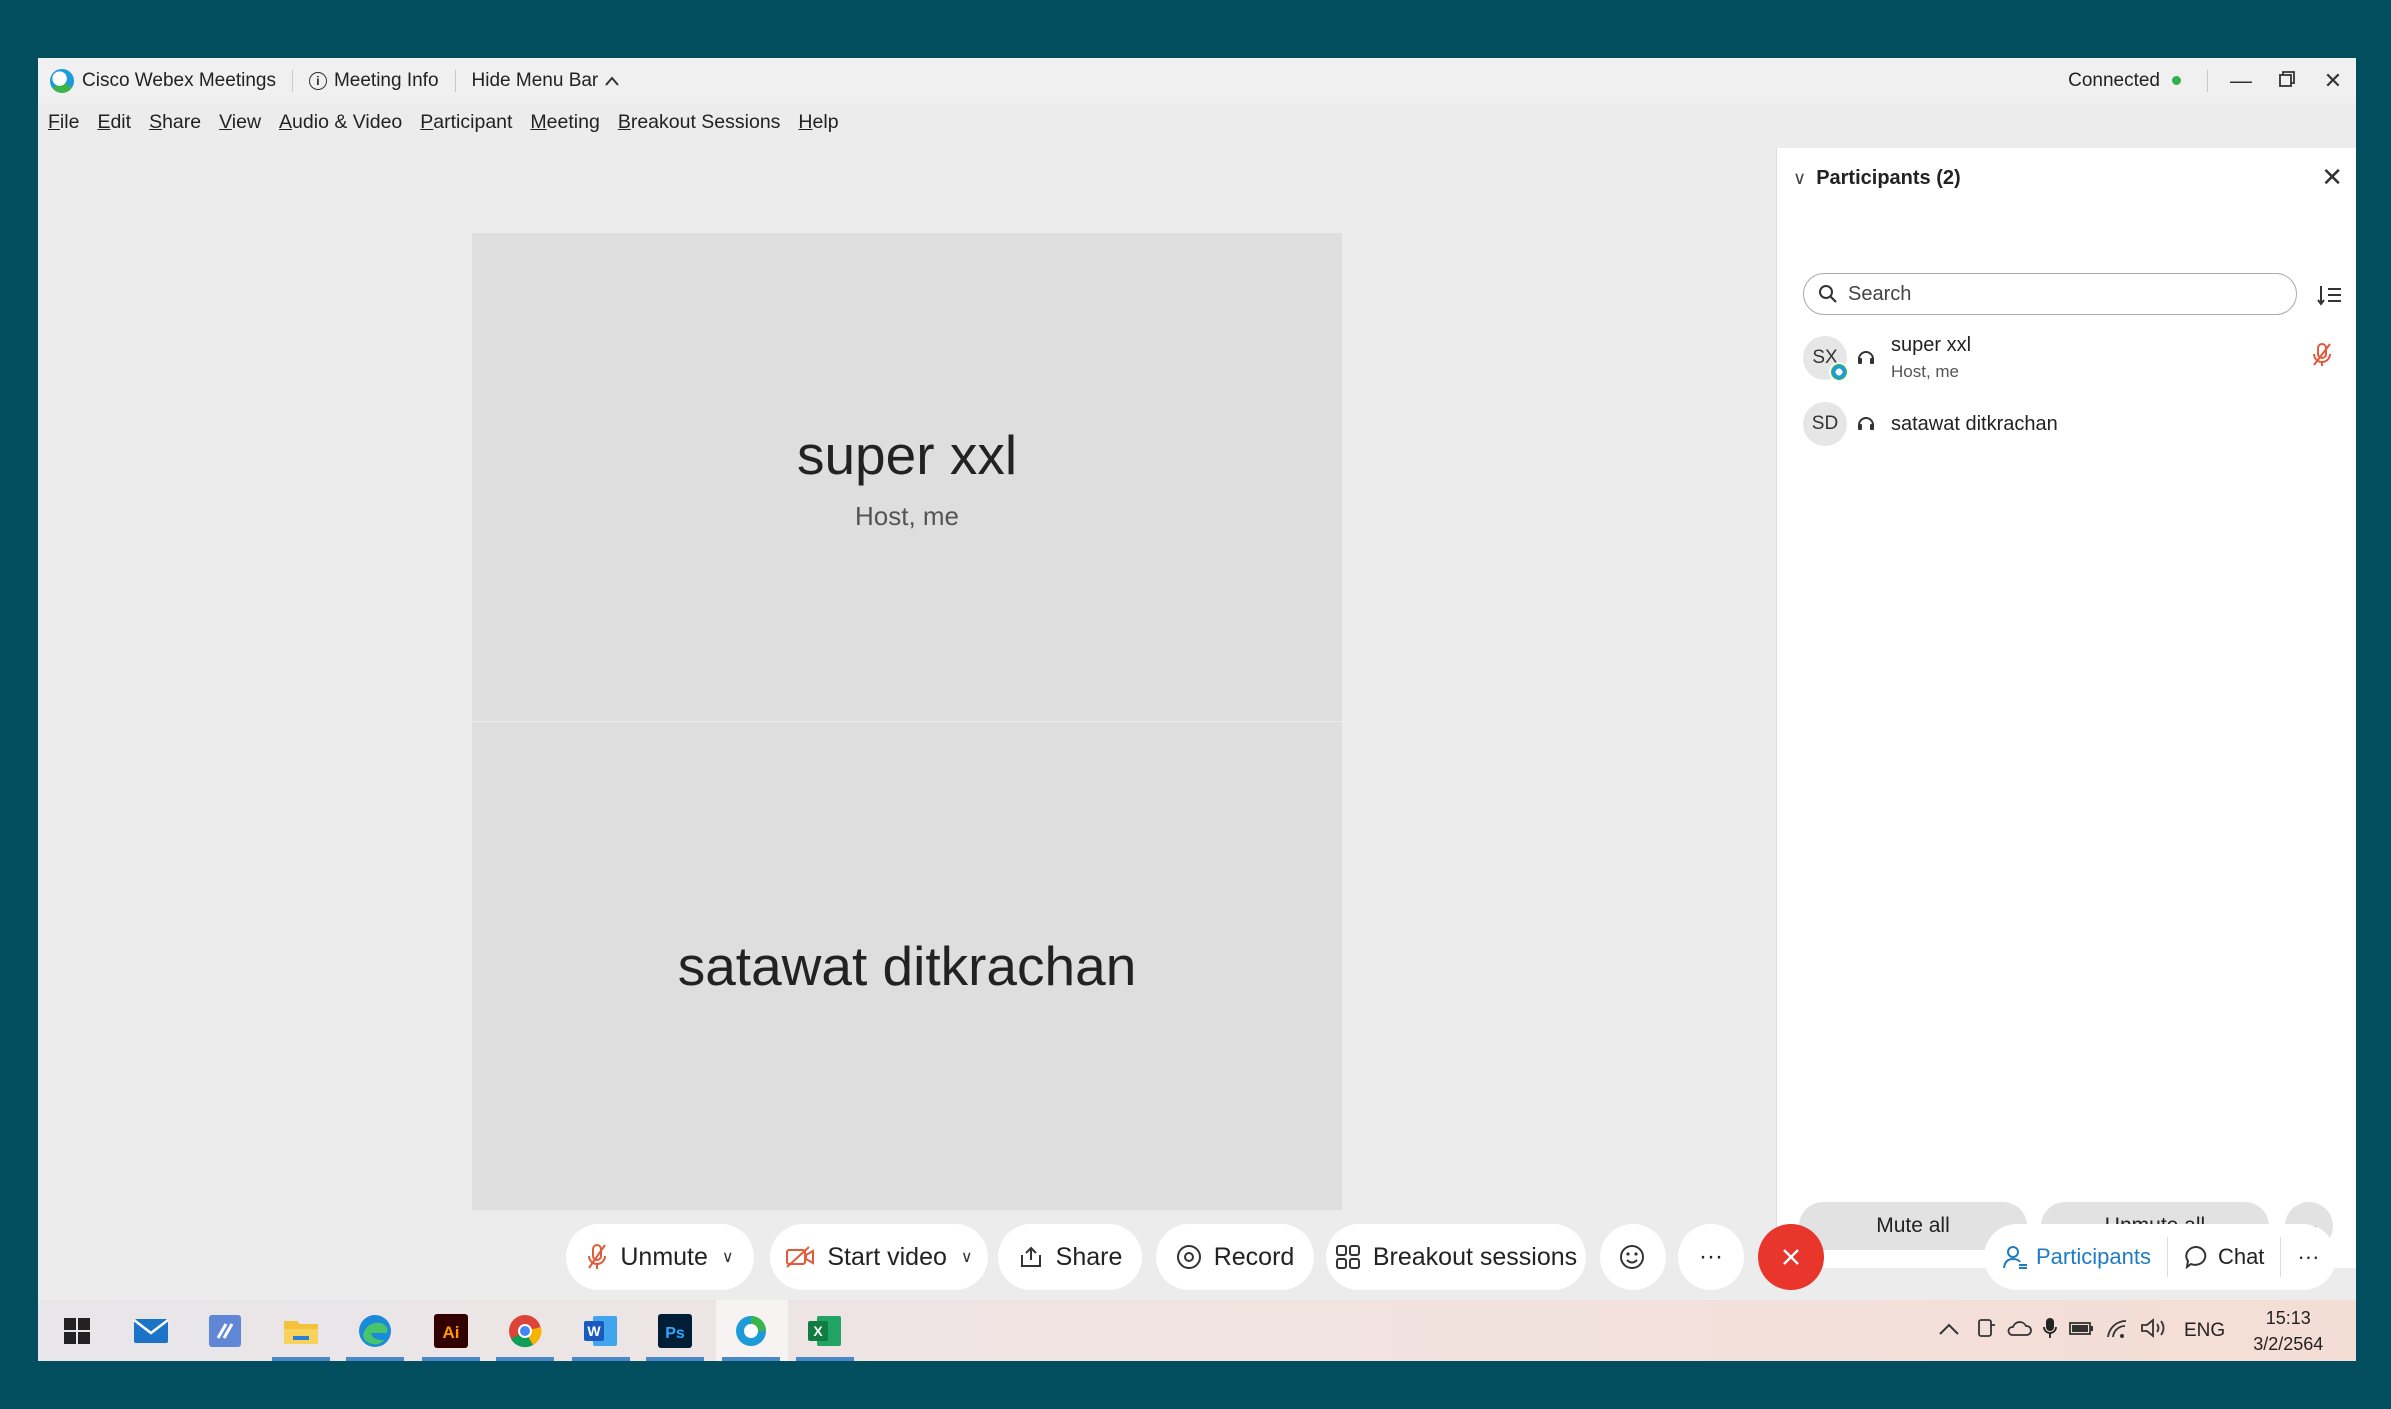  Describe the element at coordinates (2308, 1257) in the screenshot. I see `panel-more-options-button: ···` at that location.